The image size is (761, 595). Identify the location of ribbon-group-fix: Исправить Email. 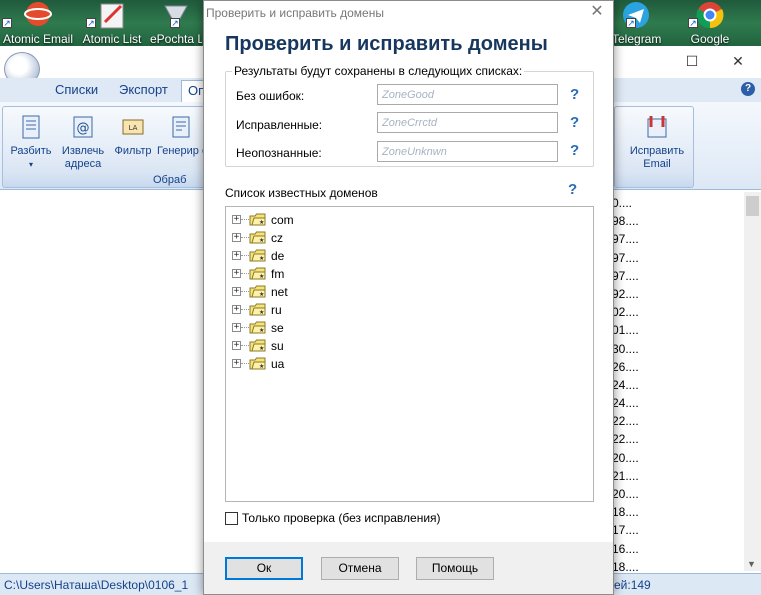
(654, 147).